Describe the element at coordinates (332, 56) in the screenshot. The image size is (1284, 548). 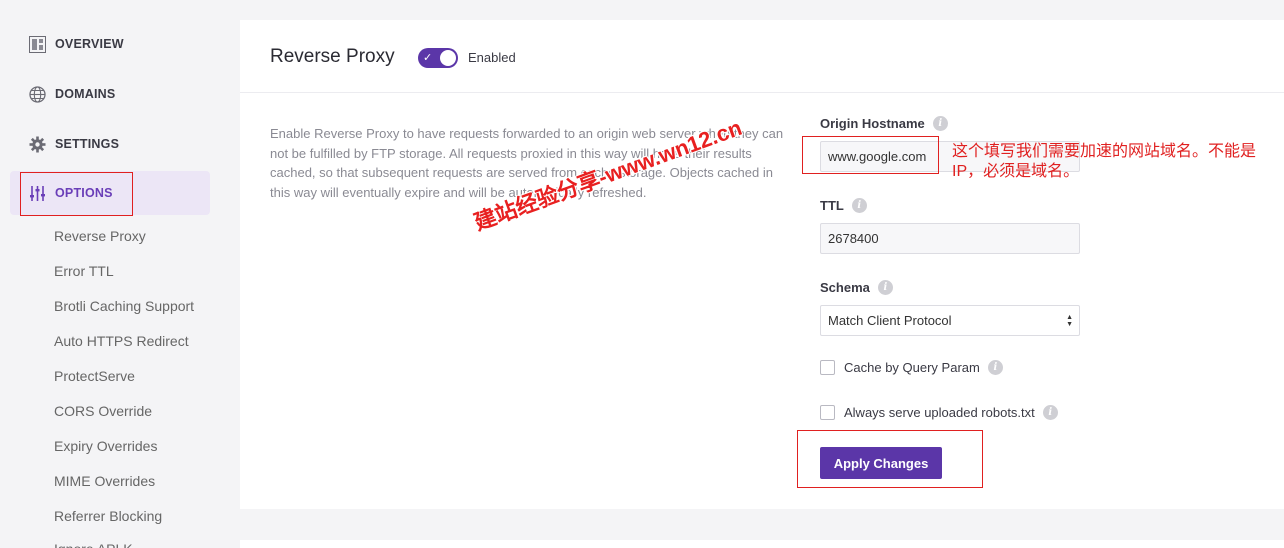
I see `panel-title: Reverse Proxy` at that location.